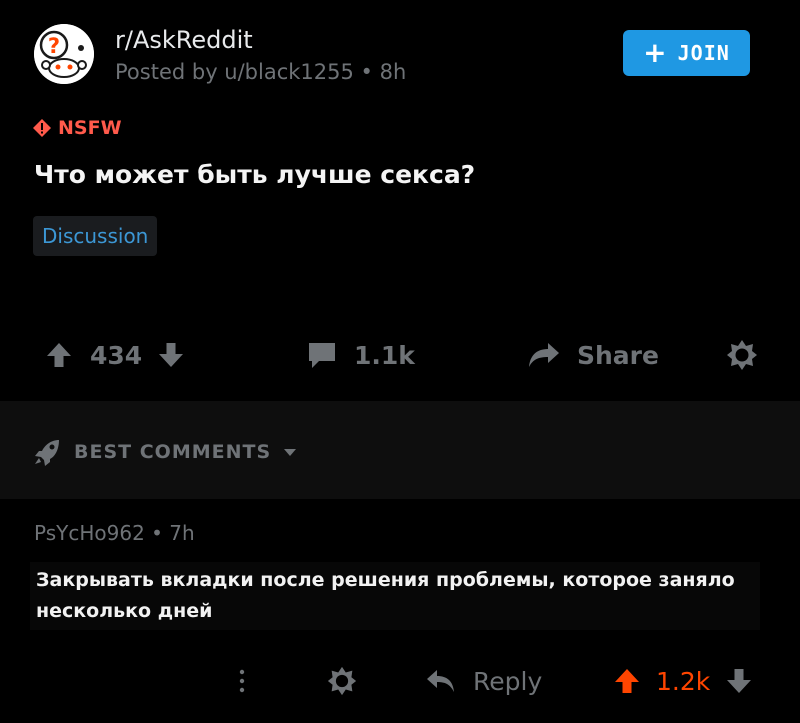 Image resolution: width=800 pixels, height=723 pixels. Describe the element at coordinates (508, 681) in the screenshot. I see `reply-label: Reply` at that location.